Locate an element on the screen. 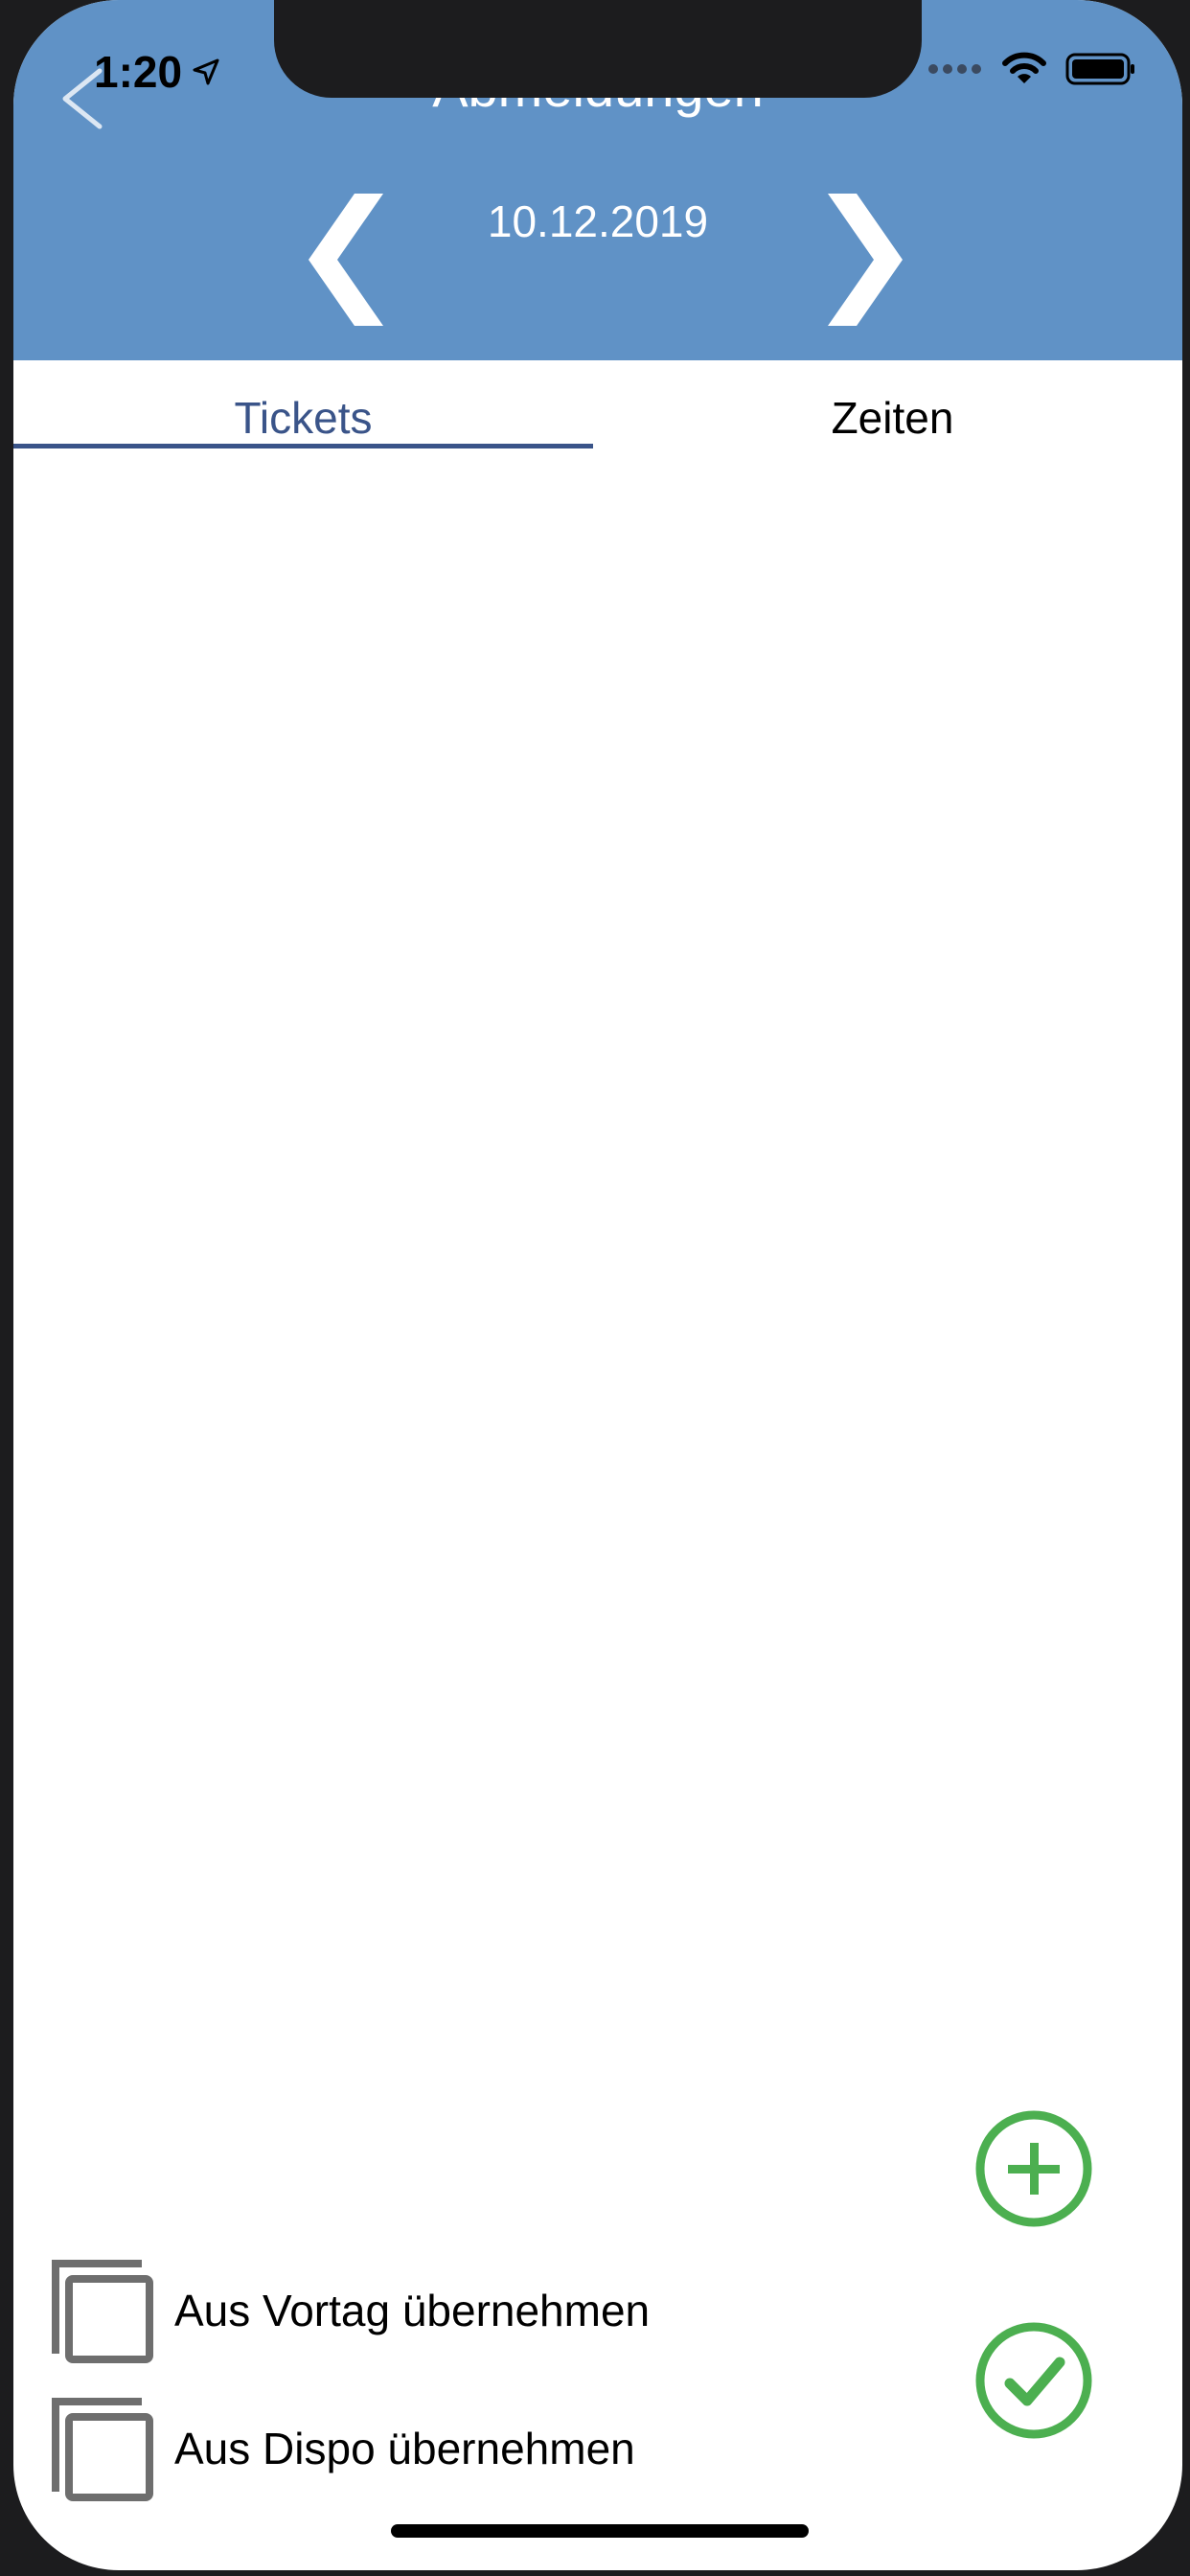 Image resolution: width=1190 pixels, height=2576 pixels. location-arrow-icon is located at coordinates (206, 71).